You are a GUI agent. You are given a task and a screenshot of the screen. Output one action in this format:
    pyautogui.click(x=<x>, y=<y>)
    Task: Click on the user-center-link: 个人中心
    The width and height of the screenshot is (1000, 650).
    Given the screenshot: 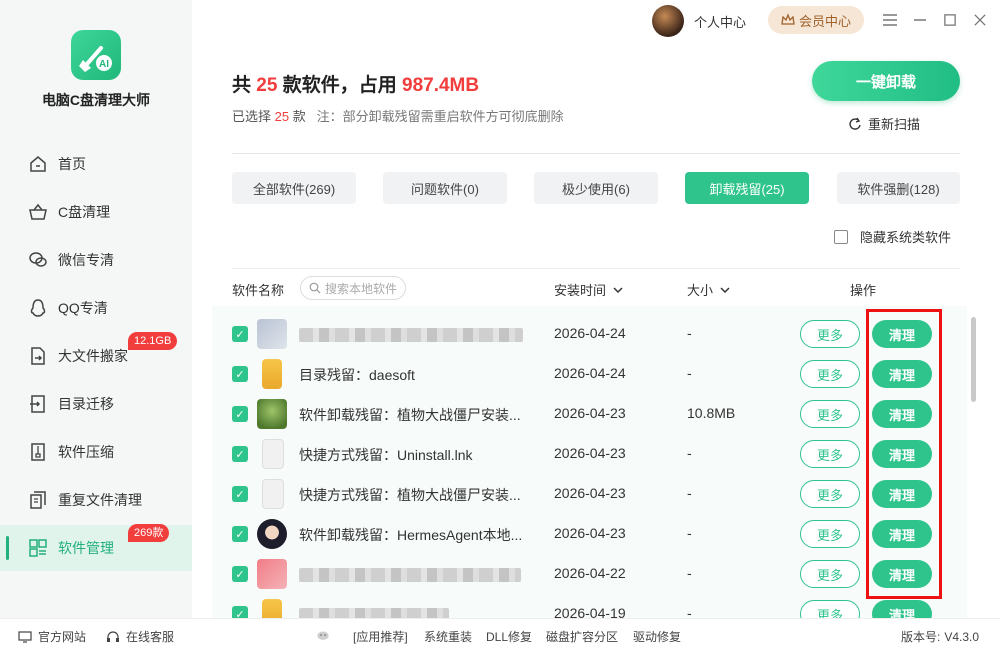 What is the action you would take?
    pyautogui.click(x=720, y=21)
    